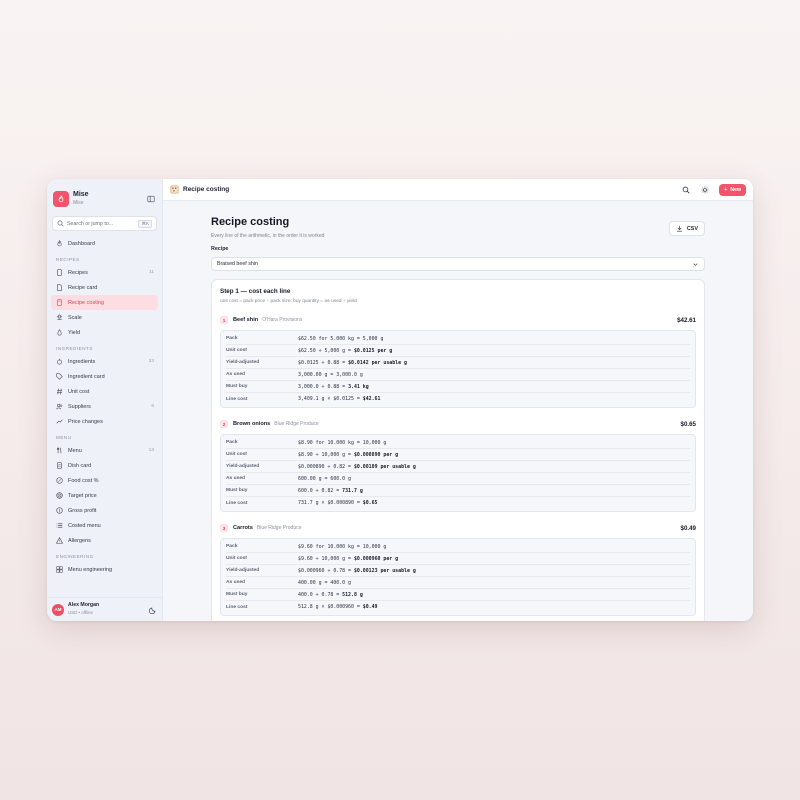  I want to click on calc-label: Must buy, so click(237, 490).